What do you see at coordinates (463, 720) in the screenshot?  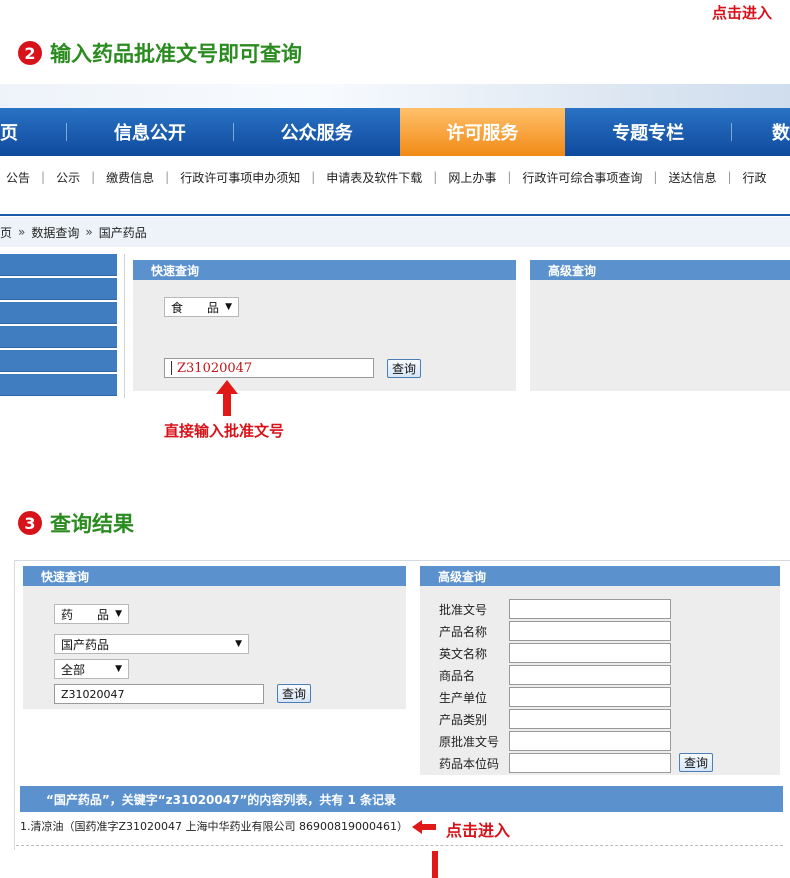 I see `field-label: 产品类别` at bounding box center [463, 720].